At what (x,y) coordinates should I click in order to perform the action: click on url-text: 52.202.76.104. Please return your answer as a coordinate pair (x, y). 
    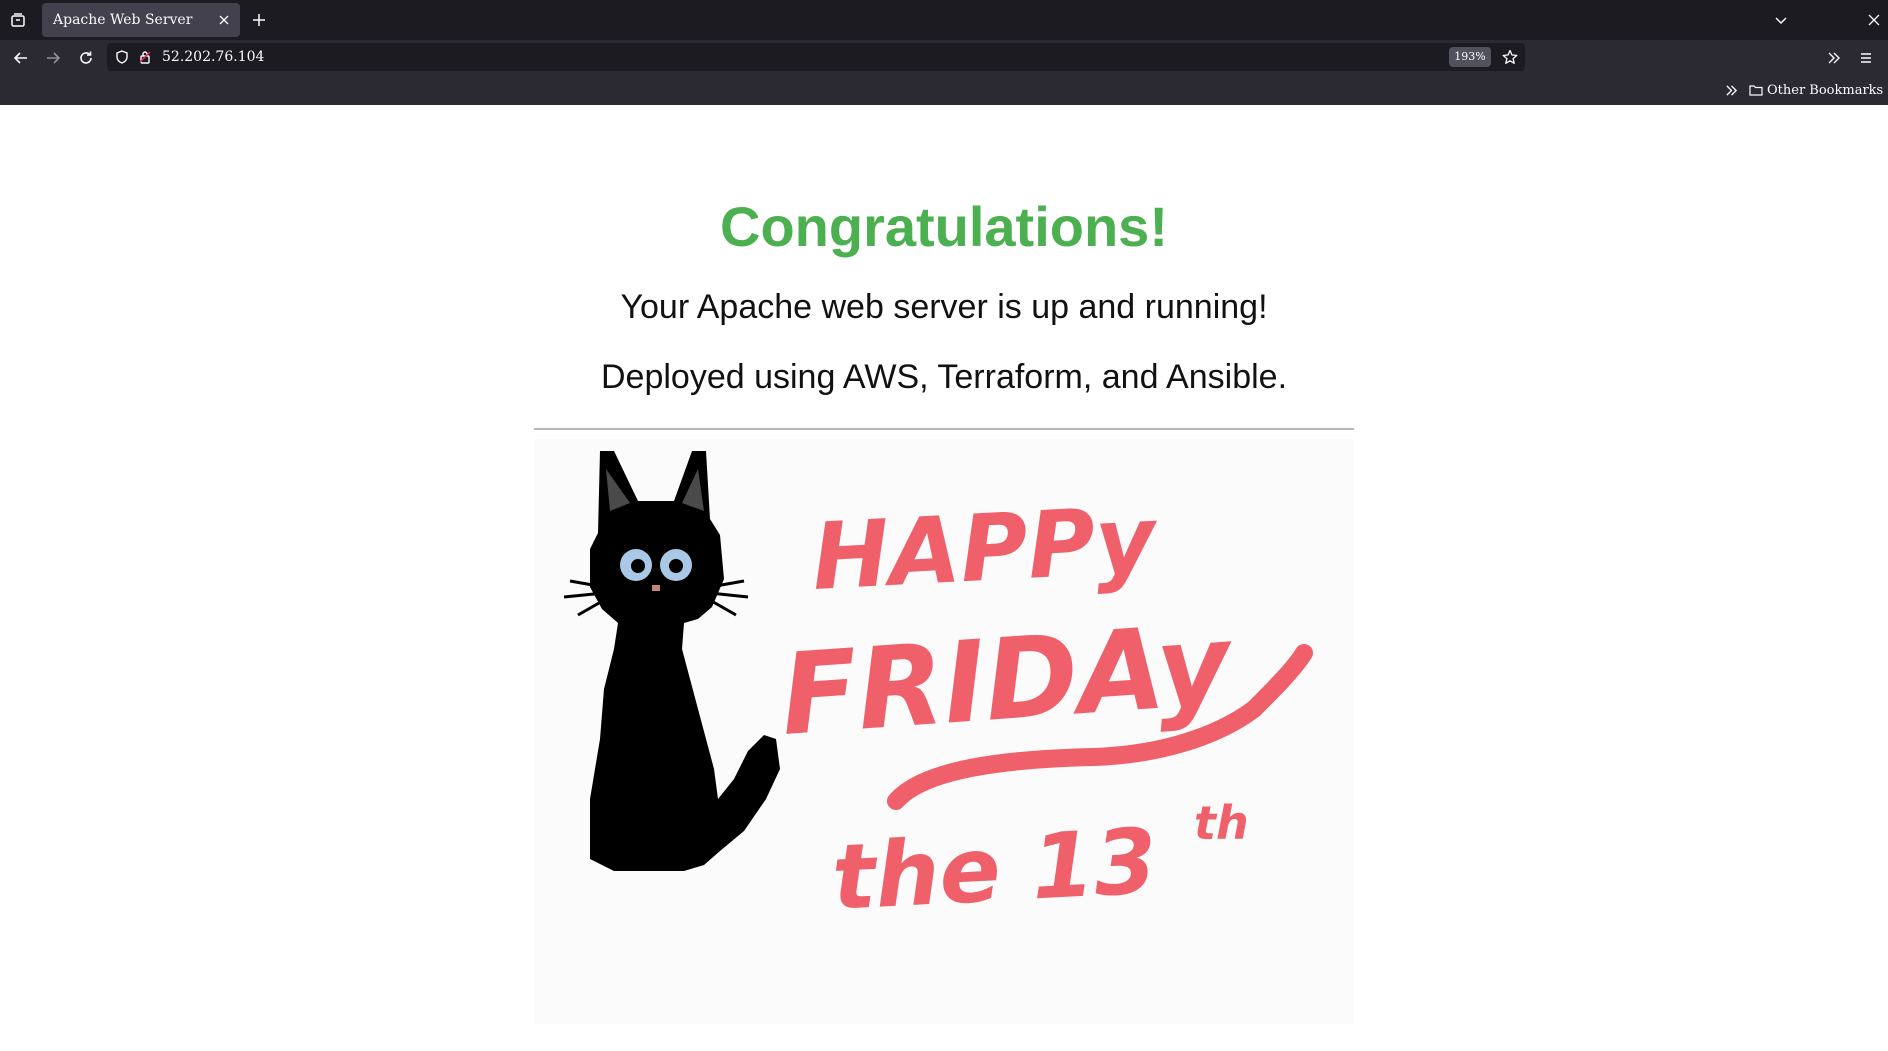
    Looking at the image, I should click on (213, 57).